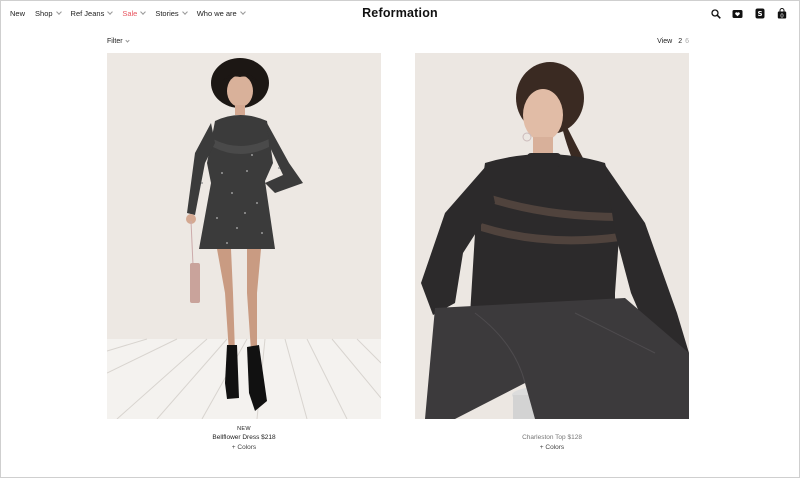 The width and height of the screenshot is (800, 478). Describe the element at coordinates (665, 41) in the screenshot. I see `view-label: View` at that location.